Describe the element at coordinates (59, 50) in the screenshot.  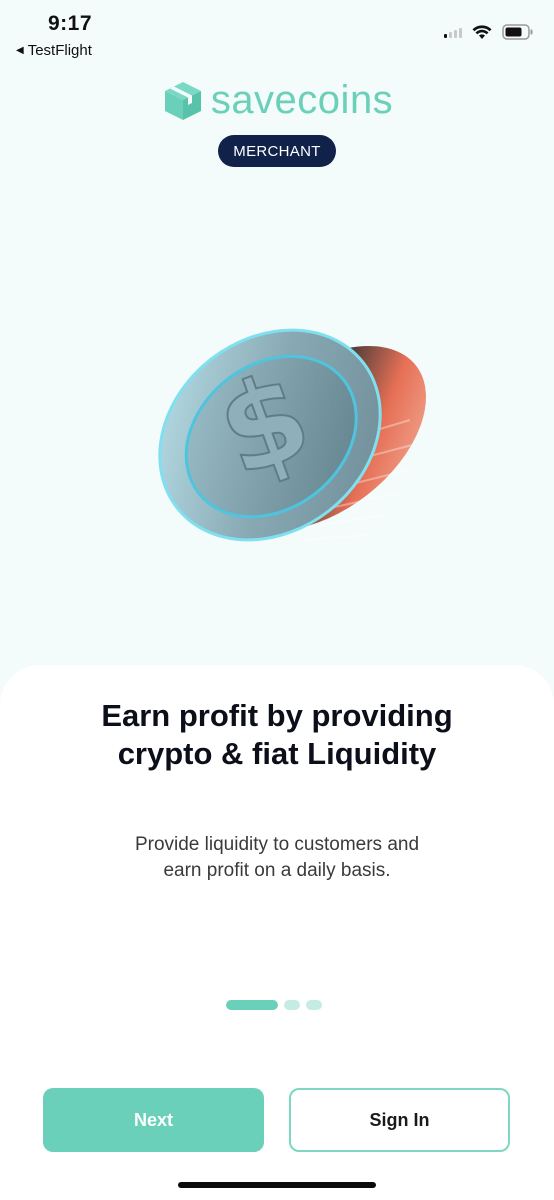
I see `back-app-label: TestFlight` at that location.